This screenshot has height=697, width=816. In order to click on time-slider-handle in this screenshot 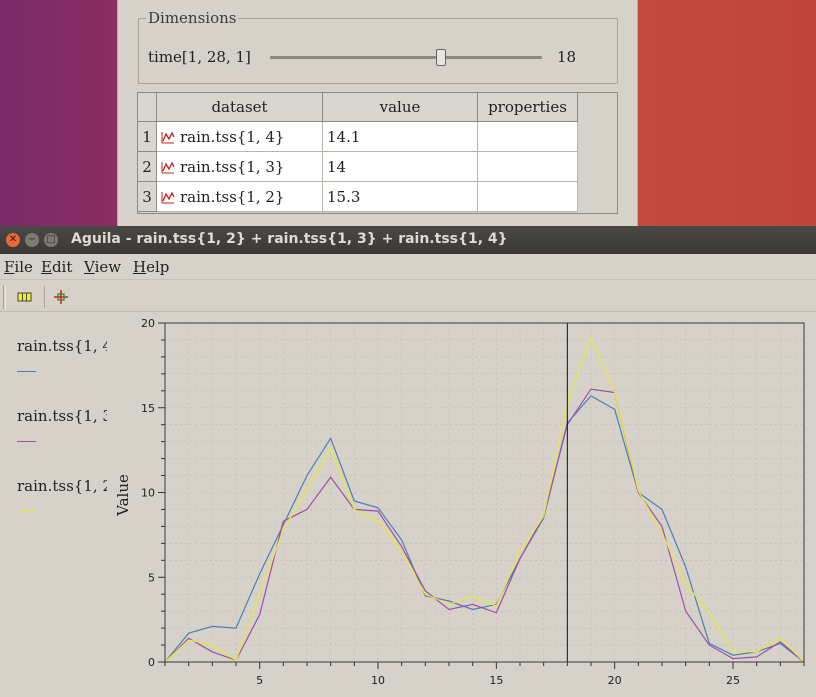, I will do `click(441, 57)`.